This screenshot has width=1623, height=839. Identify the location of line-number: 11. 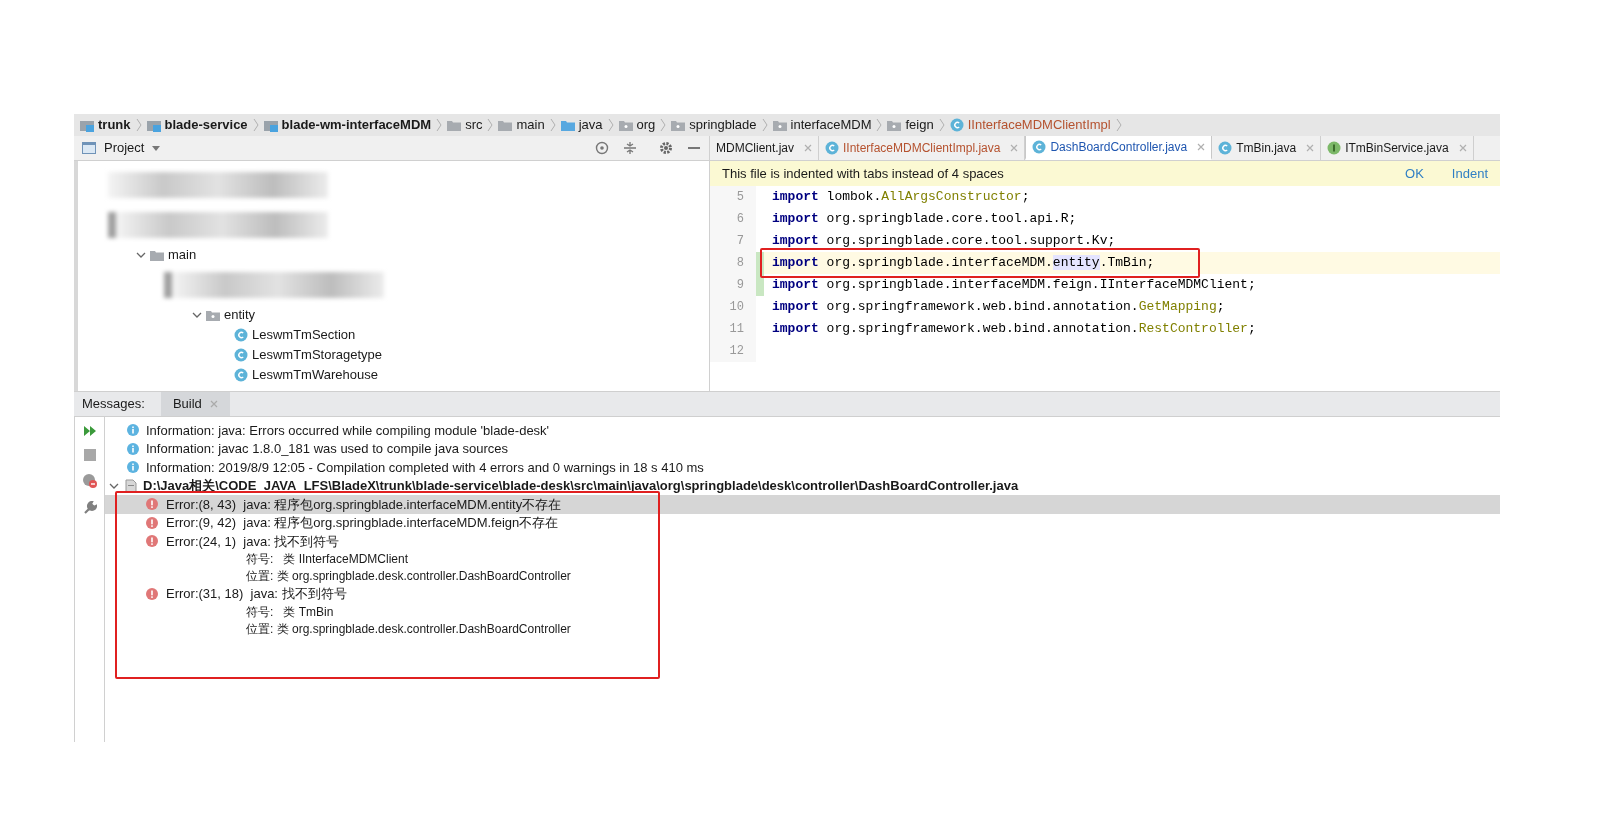
(733, 329).